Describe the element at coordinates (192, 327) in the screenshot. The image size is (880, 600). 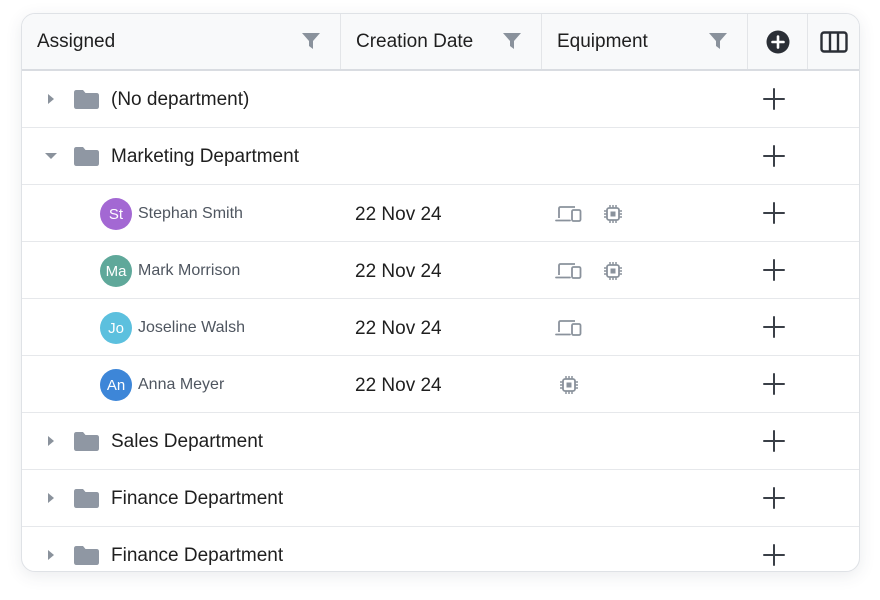
I see `person-name: Joseline Walsh` at that location.